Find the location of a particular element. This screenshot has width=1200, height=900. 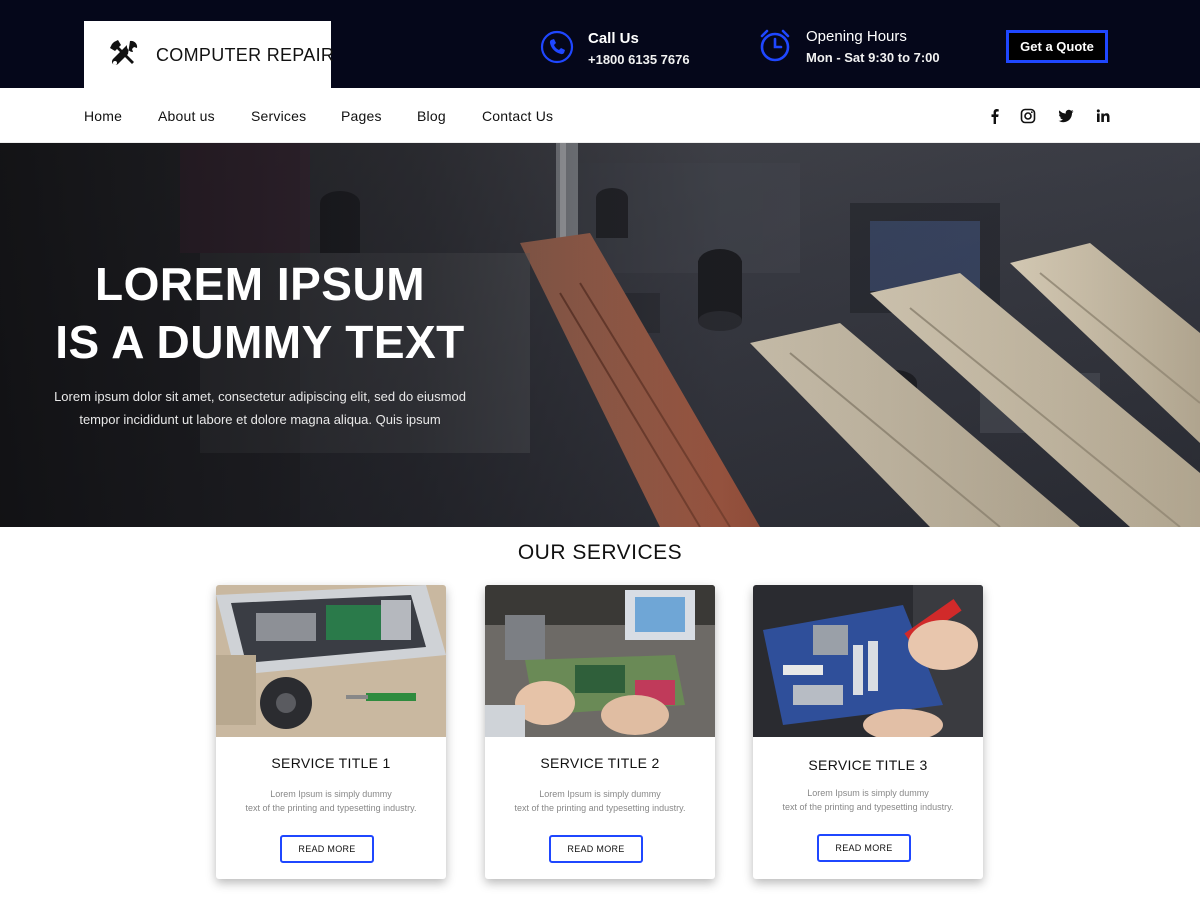

linkedin-icon is located at coordinates (1103, 116).